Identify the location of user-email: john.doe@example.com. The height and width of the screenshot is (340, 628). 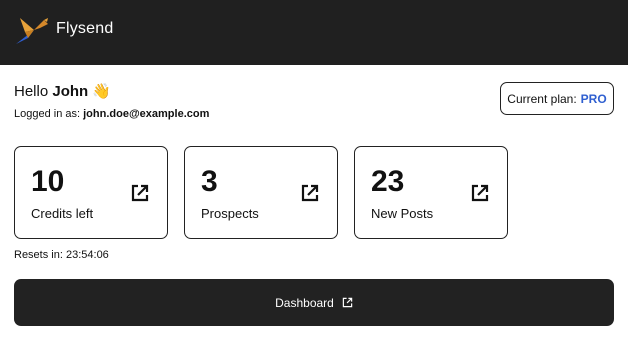
(146, 114).